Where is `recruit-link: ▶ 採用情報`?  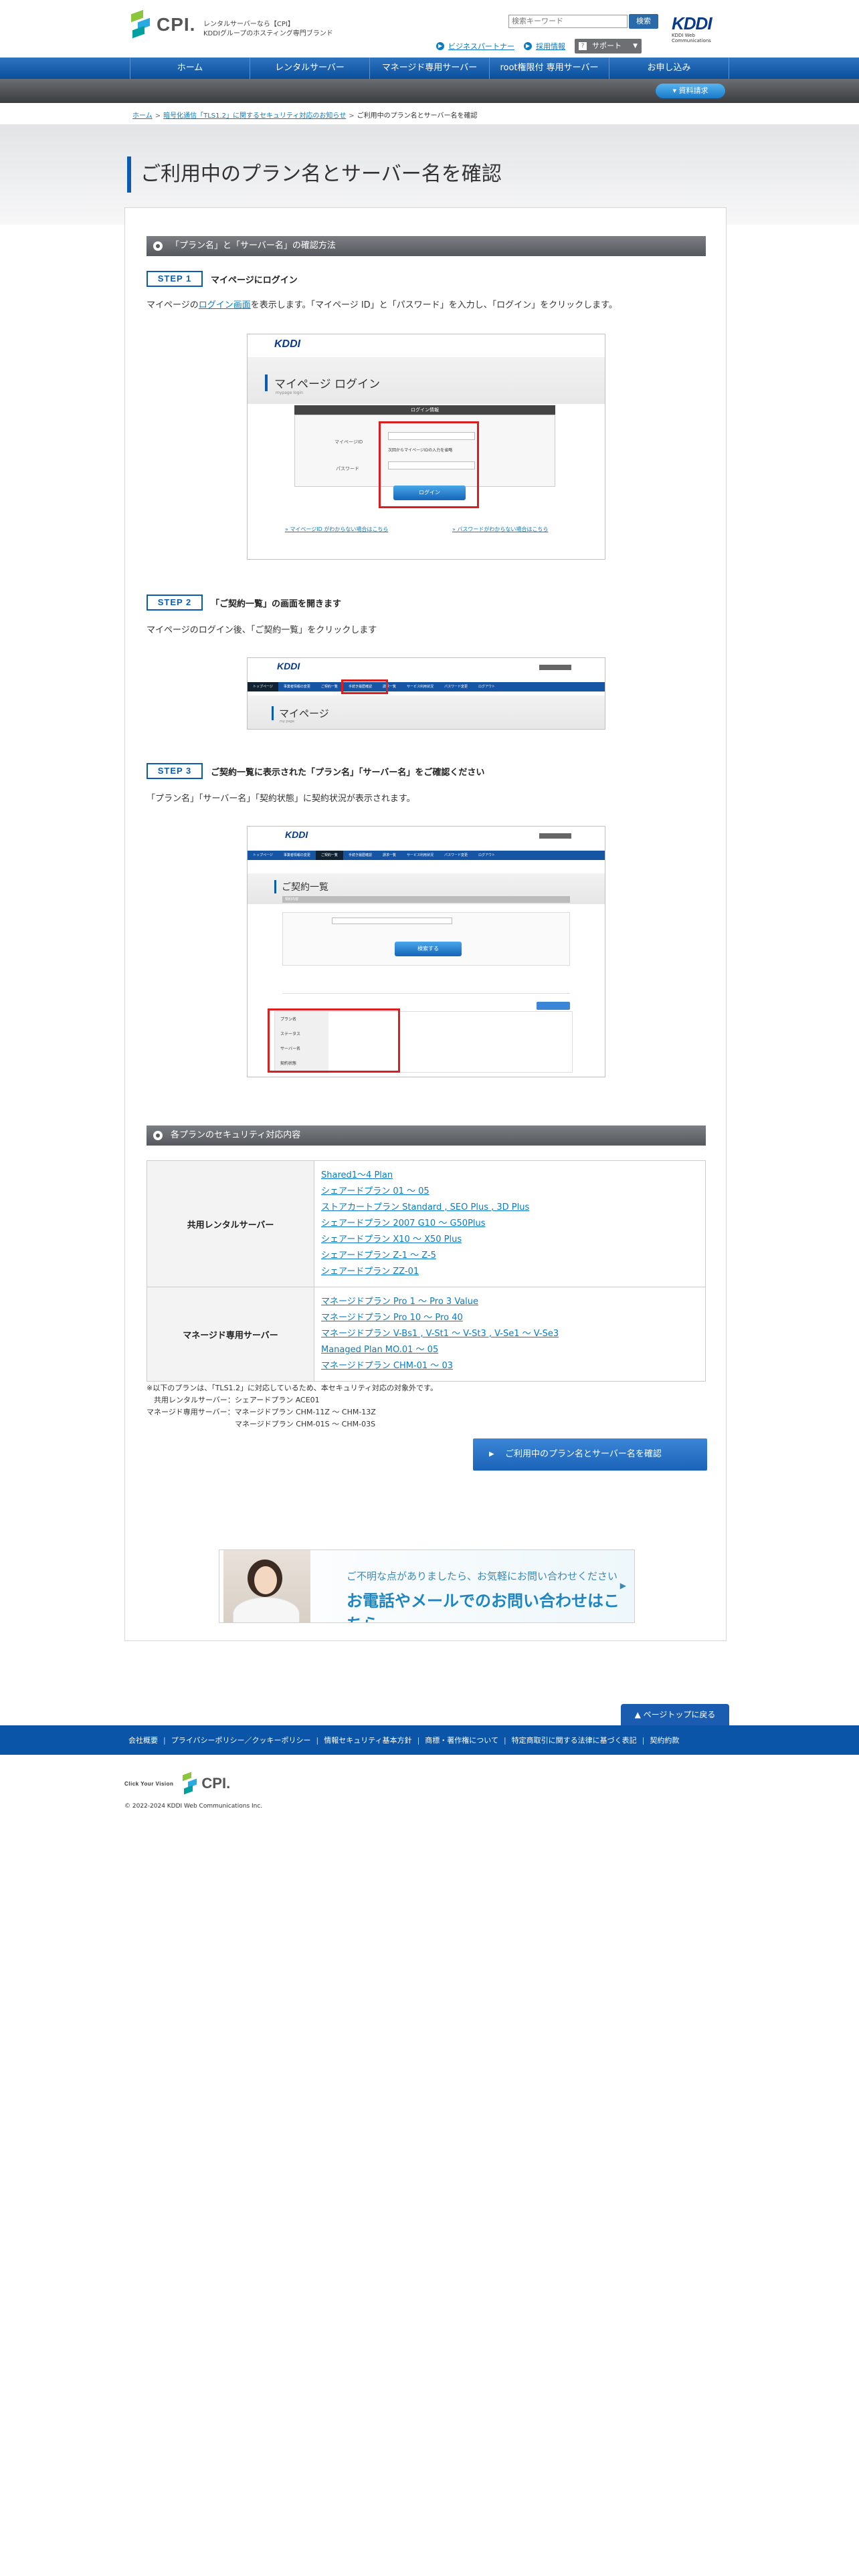
recruit-link: ▶ 採用情報 is located at coordinates (544, 46).